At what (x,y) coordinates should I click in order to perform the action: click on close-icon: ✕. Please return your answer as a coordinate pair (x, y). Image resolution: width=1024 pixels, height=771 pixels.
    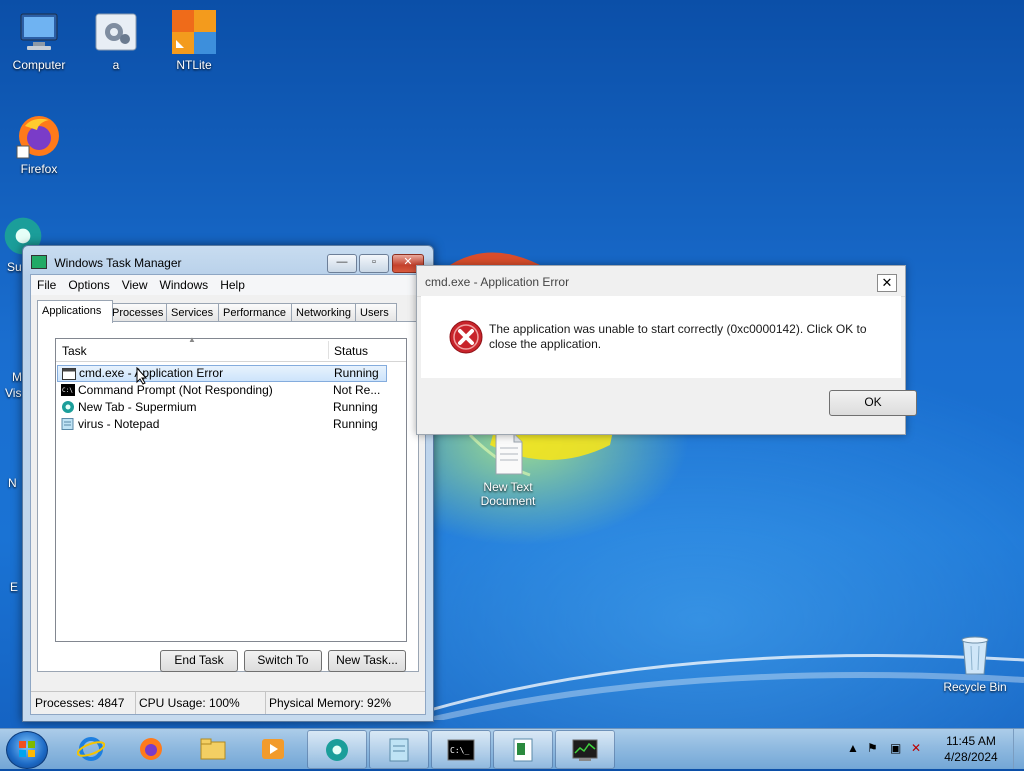
    Looking at the image, I should click on (887, 283).